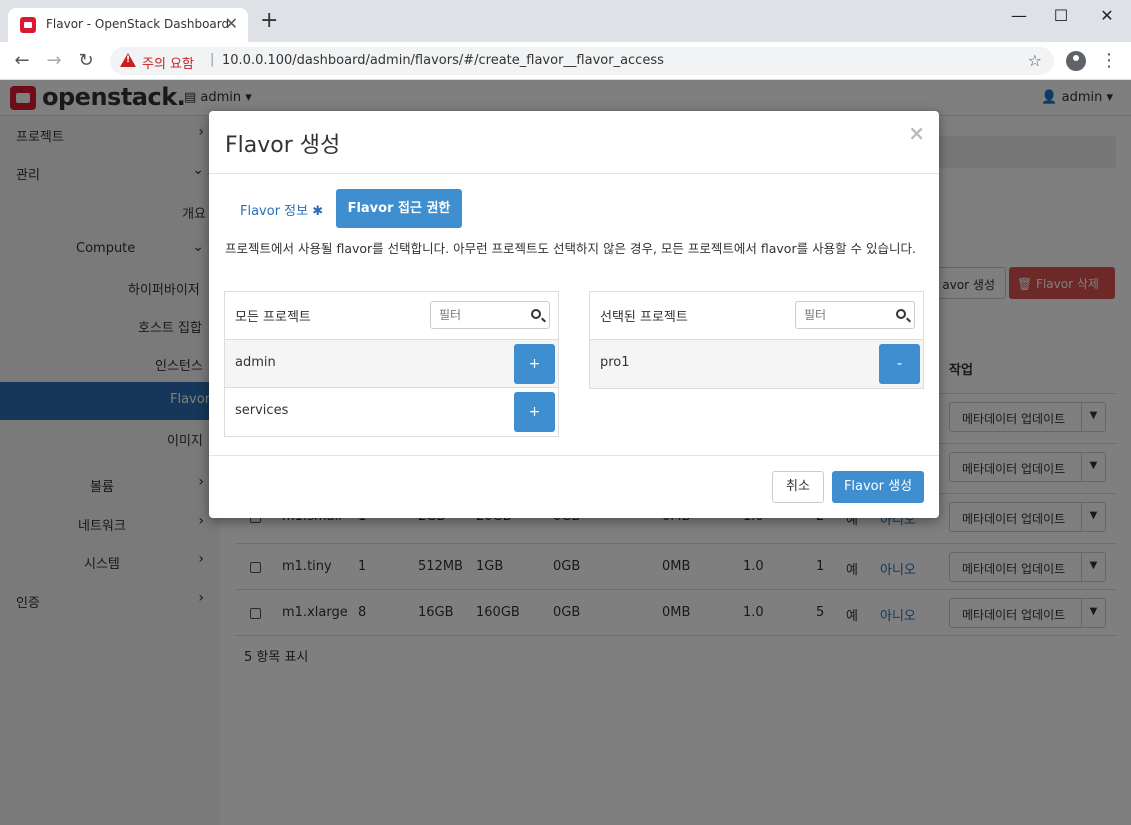  What do you see at coordinates (262, 410) in the screenshot?
I see `project-name: services` at bounding box center [262, 410].